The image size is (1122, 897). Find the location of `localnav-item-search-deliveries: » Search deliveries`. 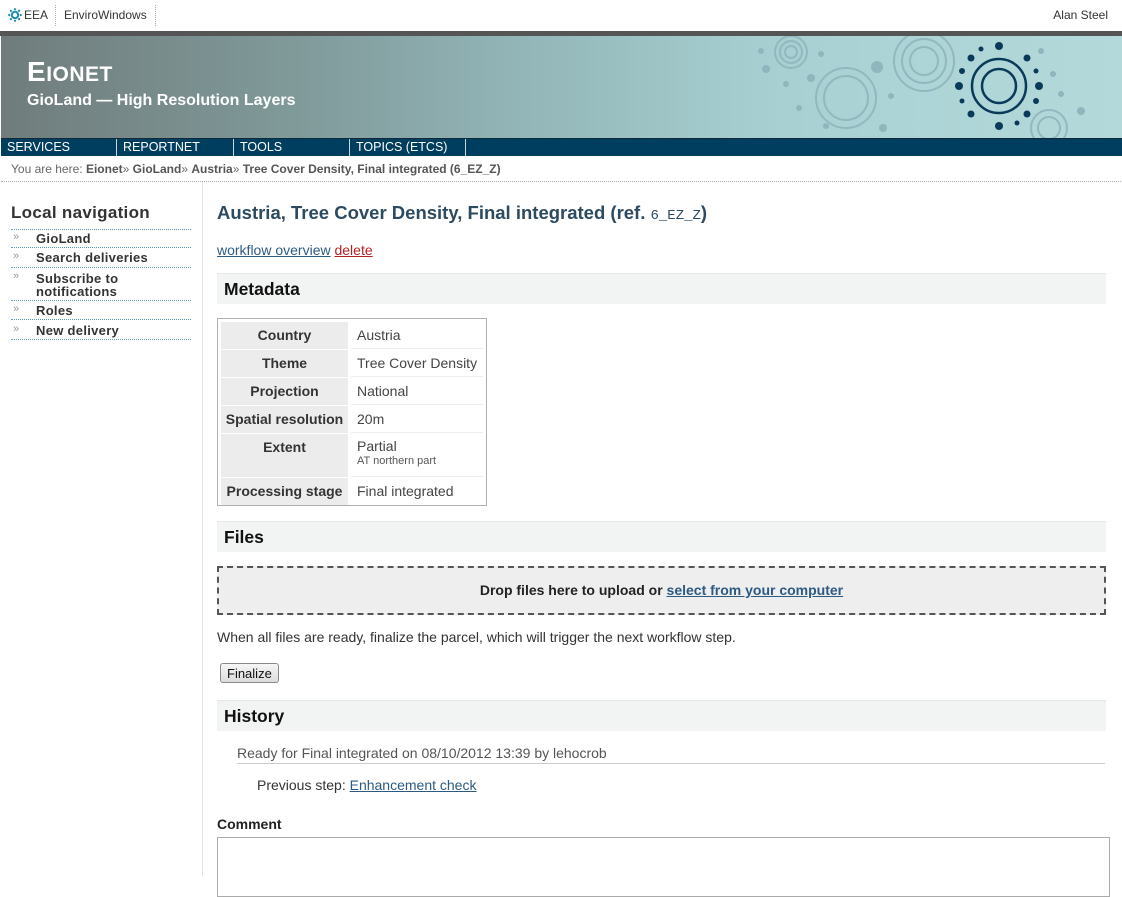

localnav-item-search-deliveries: » Search deliveries is located at coordinates (101, 258).